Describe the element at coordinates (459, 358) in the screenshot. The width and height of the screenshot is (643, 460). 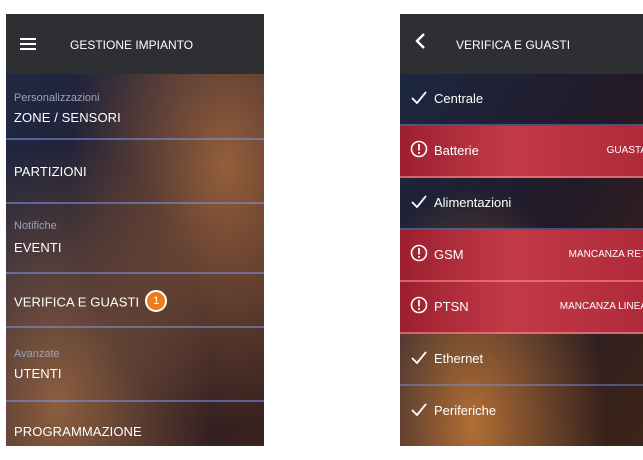
I see `check-label: Ethernet` at that location.